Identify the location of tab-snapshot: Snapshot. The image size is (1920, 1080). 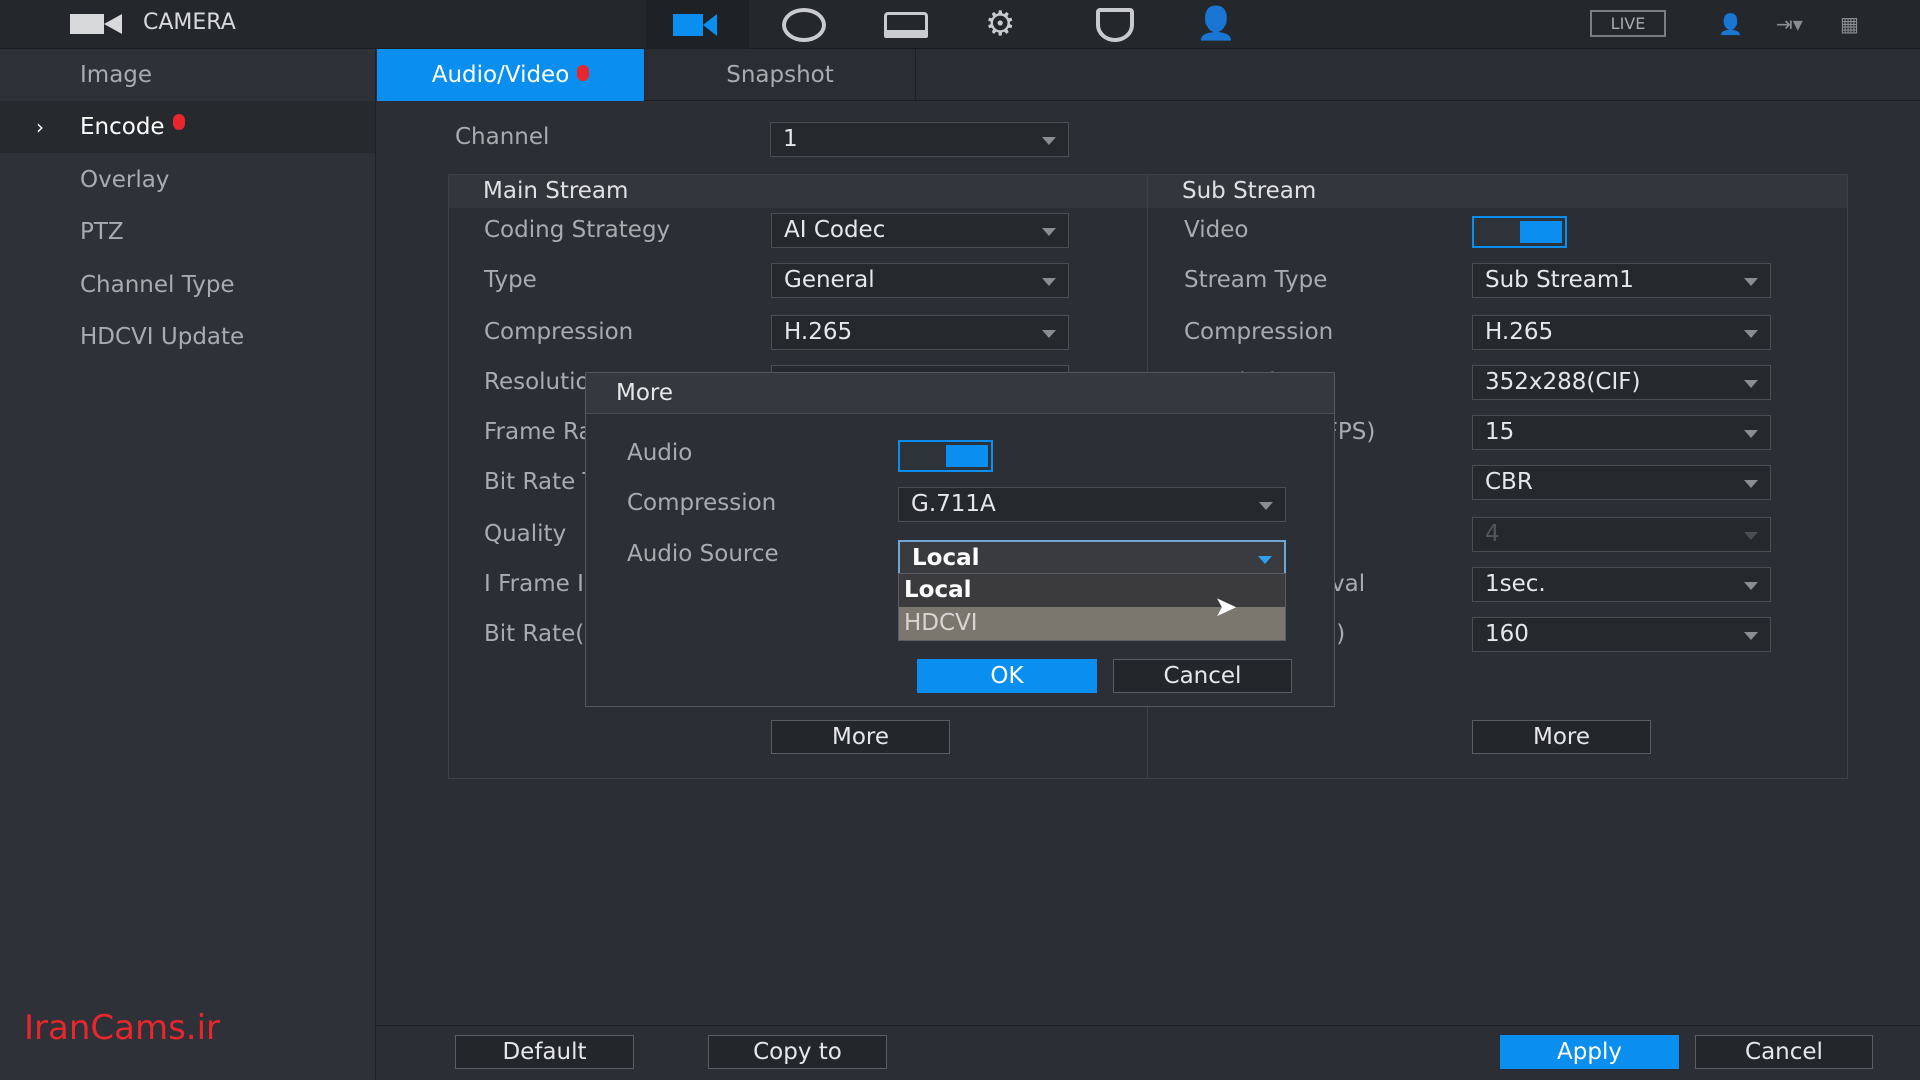
(780, 75).